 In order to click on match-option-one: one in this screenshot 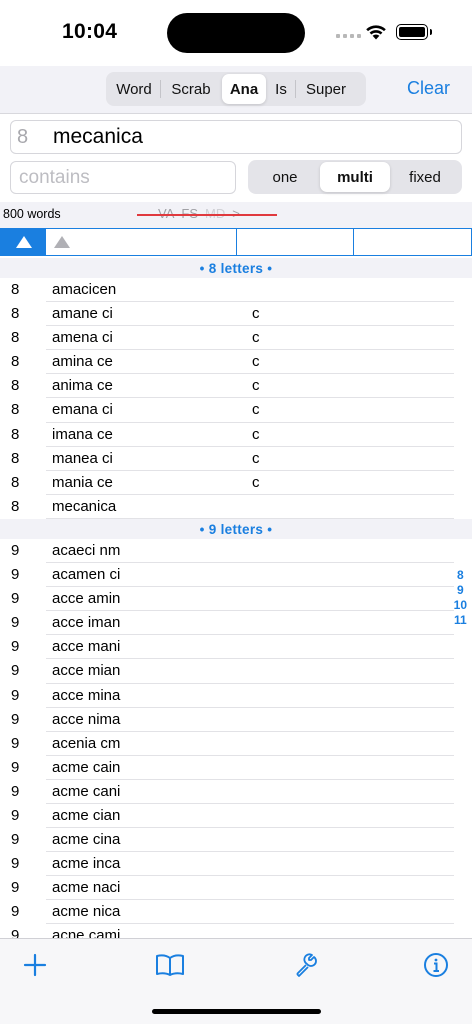, I will do `click(285, 177)`.